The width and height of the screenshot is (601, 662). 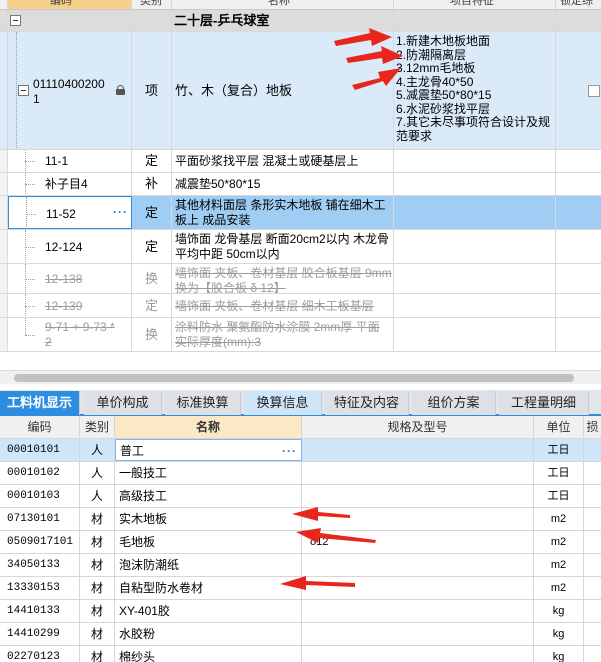 I want to click on material-name: 普工 ···, so click(x=208, y=450).